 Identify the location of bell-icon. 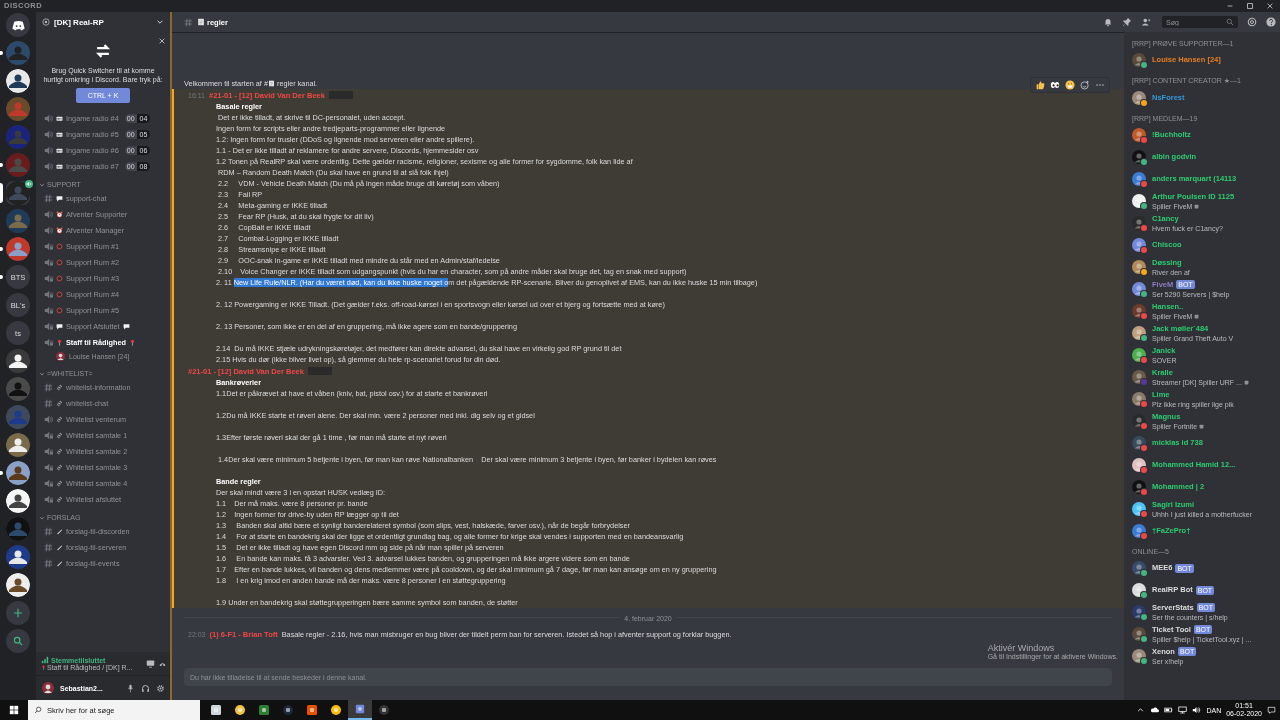
(1108, 22).